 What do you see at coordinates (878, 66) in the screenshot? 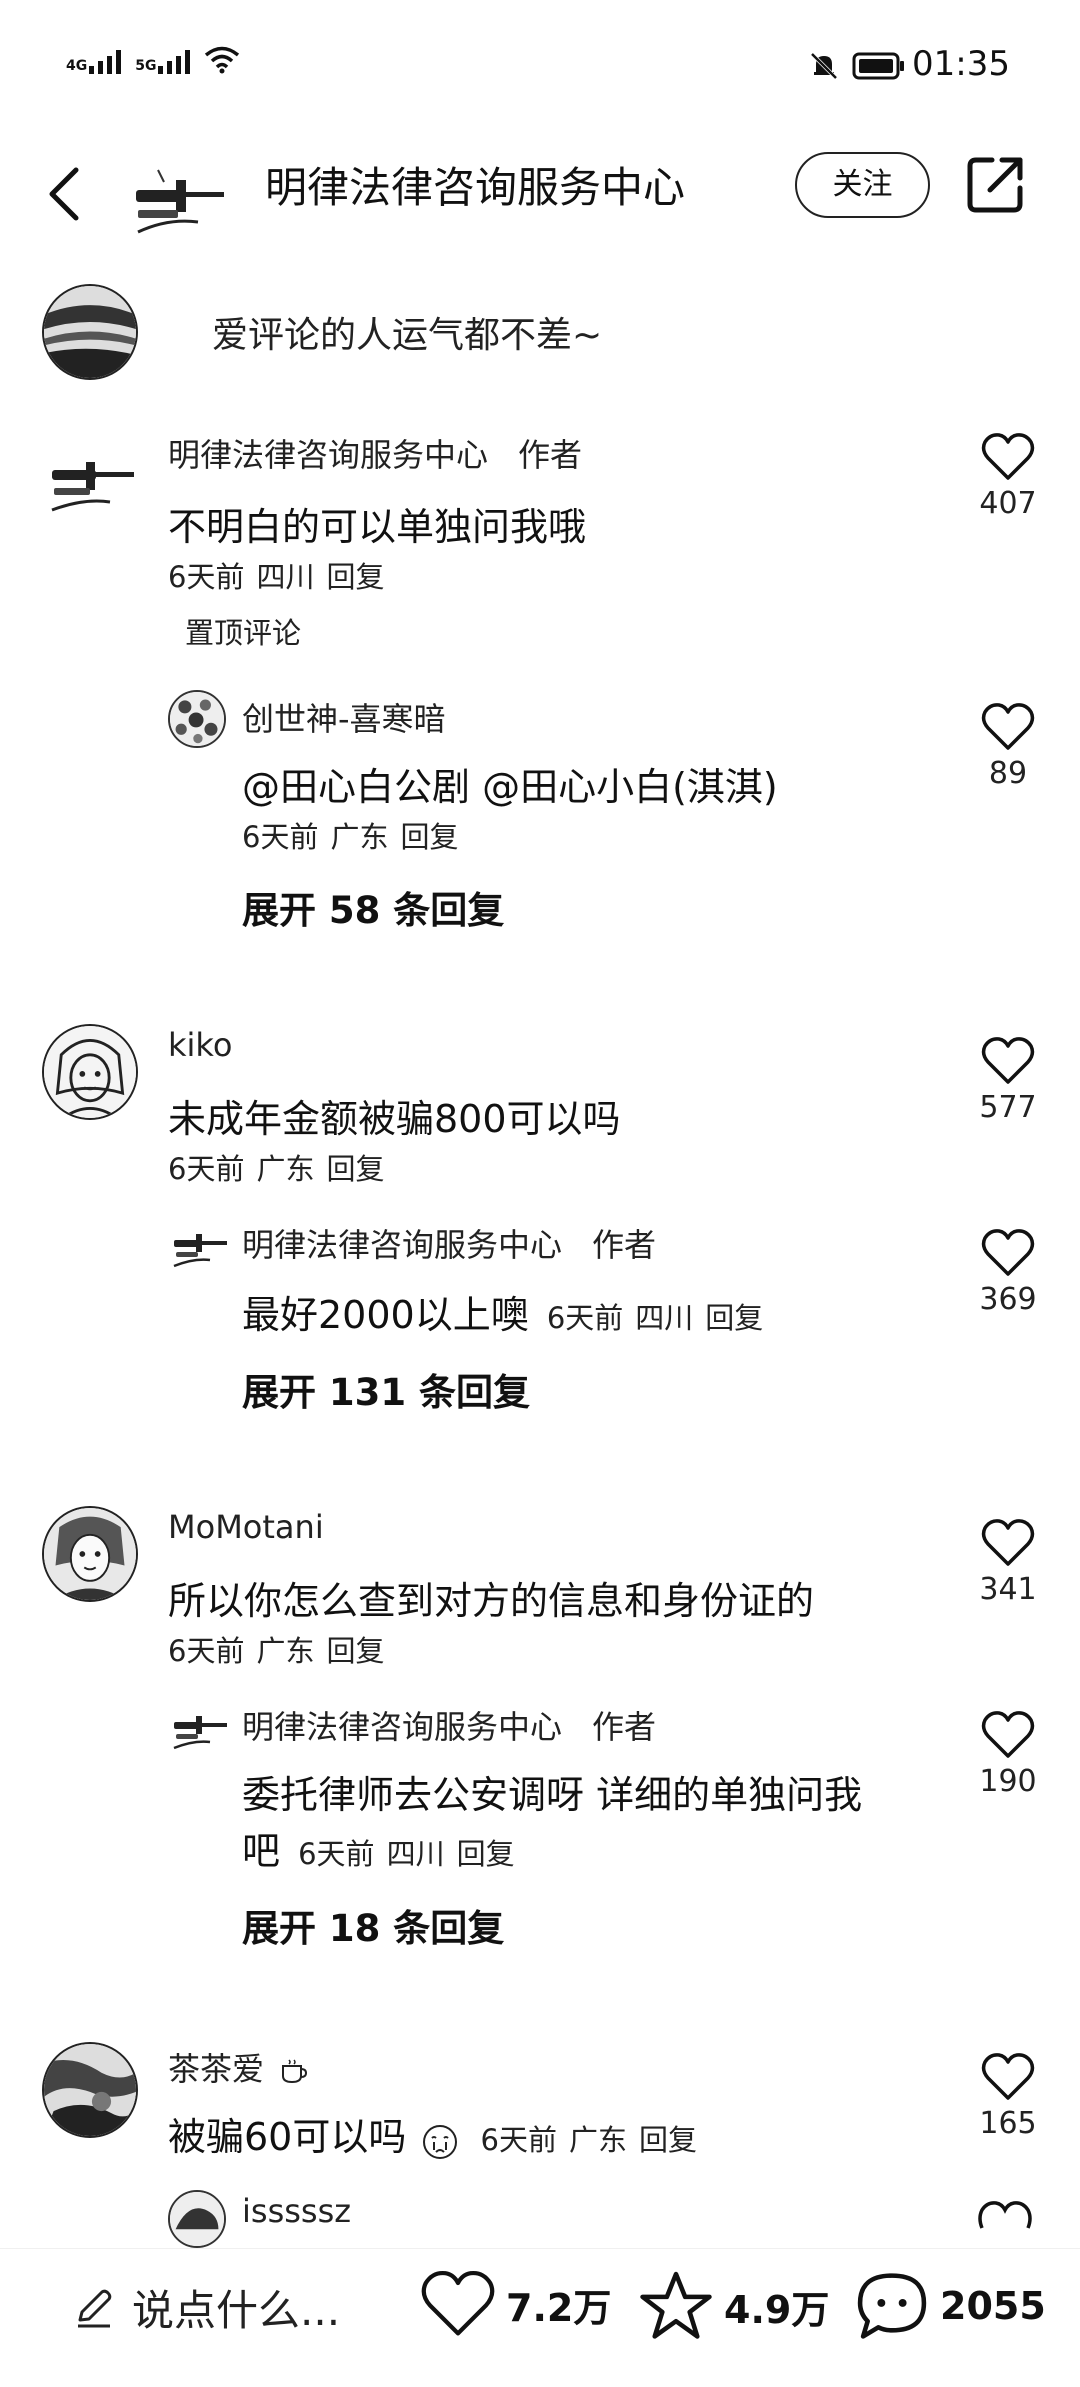
I see `battery-icon` at bounding box center [878, 66].